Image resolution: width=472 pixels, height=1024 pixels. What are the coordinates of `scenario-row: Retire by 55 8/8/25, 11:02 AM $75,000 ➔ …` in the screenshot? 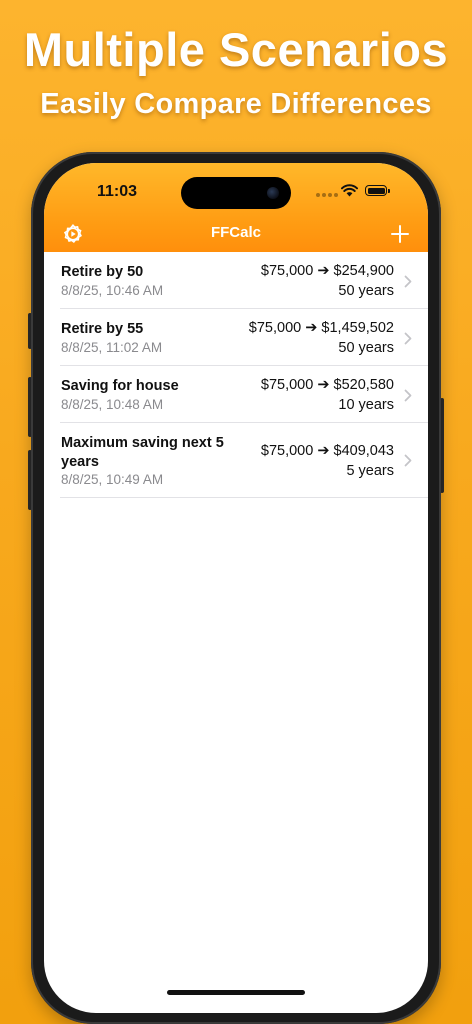 It's located at (236, 337).